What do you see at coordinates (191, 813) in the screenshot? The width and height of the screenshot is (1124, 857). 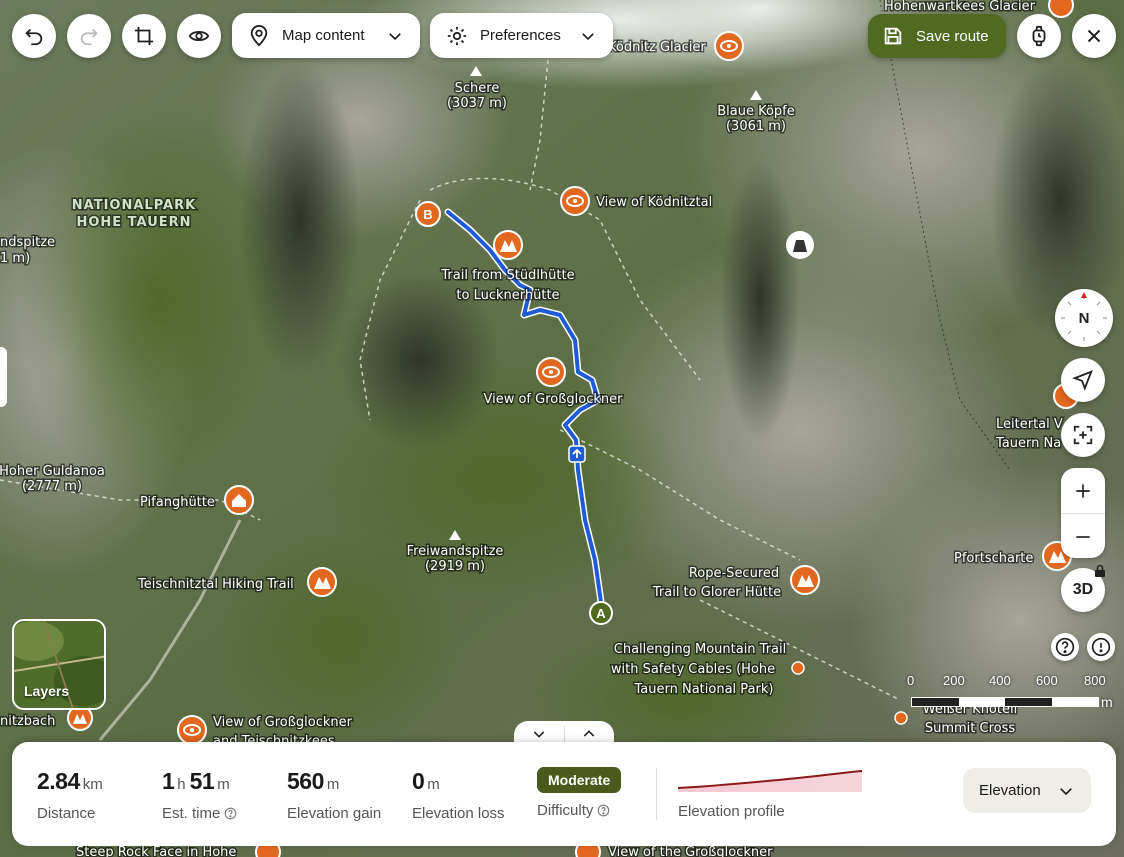 I see `time-label: Est. time` at bounding box center [191, 813].